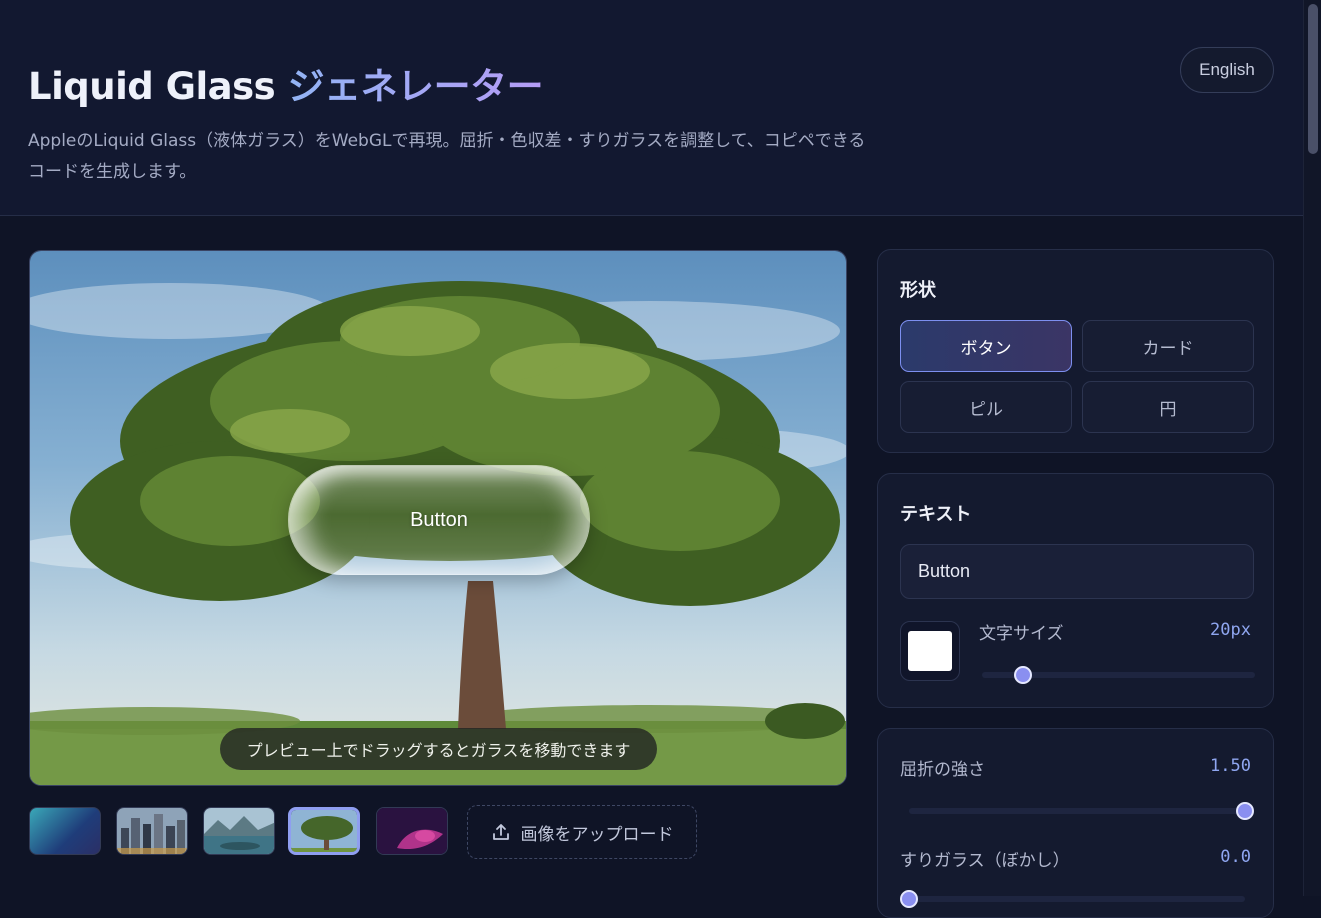 Image resolution: width=1321 pixels, height=918 pixels. What do you see at coordinates (986, 346) in the screenshot?
I see `shape-option-button: ボタン` at bounding box center [986, 346].